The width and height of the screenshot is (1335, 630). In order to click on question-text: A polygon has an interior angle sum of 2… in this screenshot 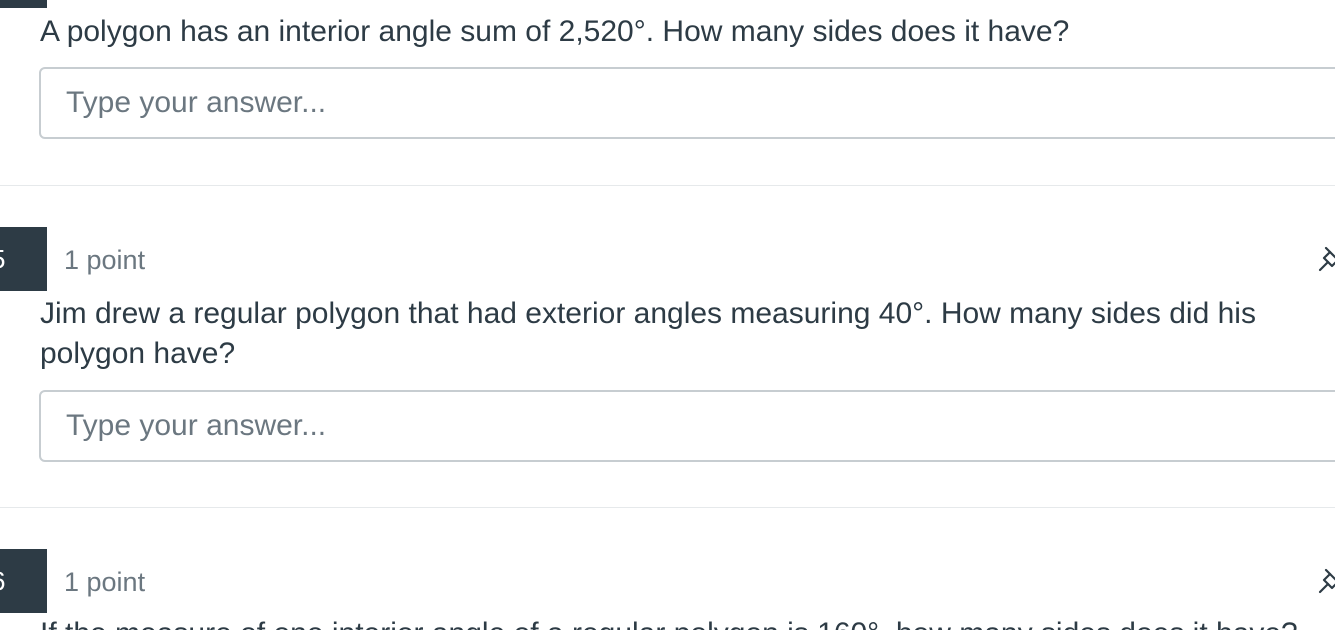, I will do `click(555, 31)`.